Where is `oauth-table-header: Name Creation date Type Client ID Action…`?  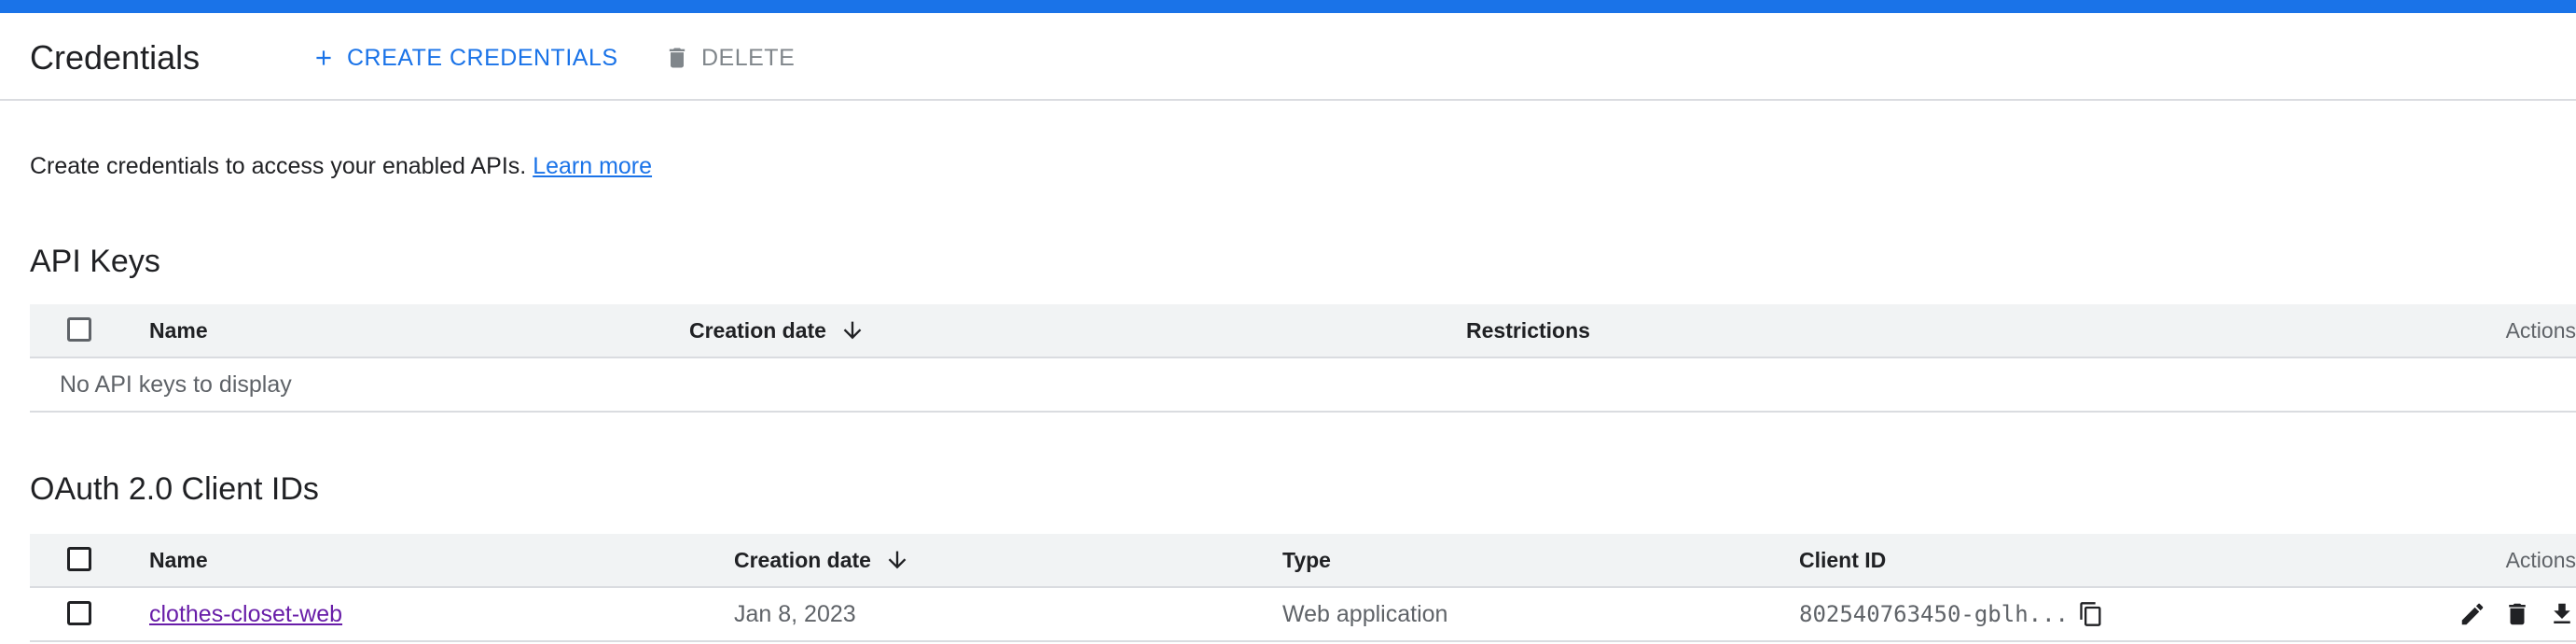 oauth-table-header: Name Creation date Type Client ID Action… is located at coordinates (1303, 561).